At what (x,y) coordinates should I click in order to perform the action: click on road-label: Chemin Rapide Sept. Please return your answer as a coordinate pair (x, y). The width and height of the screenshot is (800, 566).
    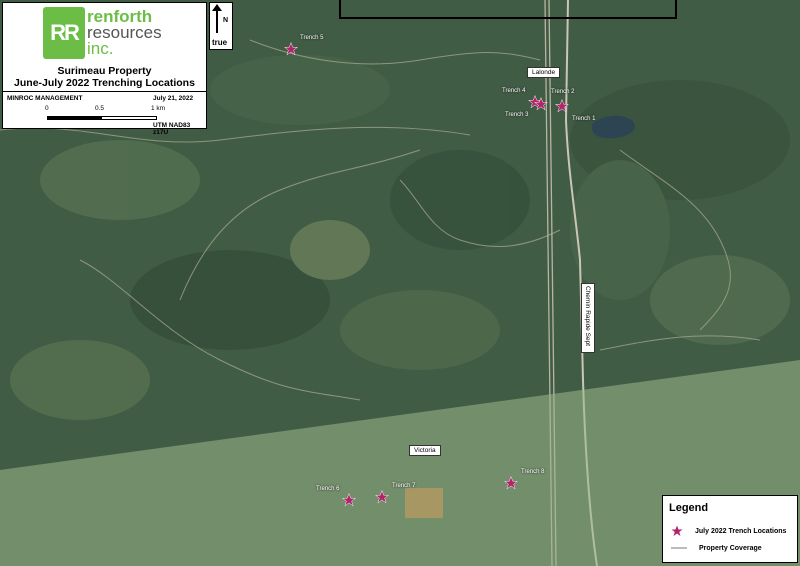
    Looking at the image, I should click on (588, 318).